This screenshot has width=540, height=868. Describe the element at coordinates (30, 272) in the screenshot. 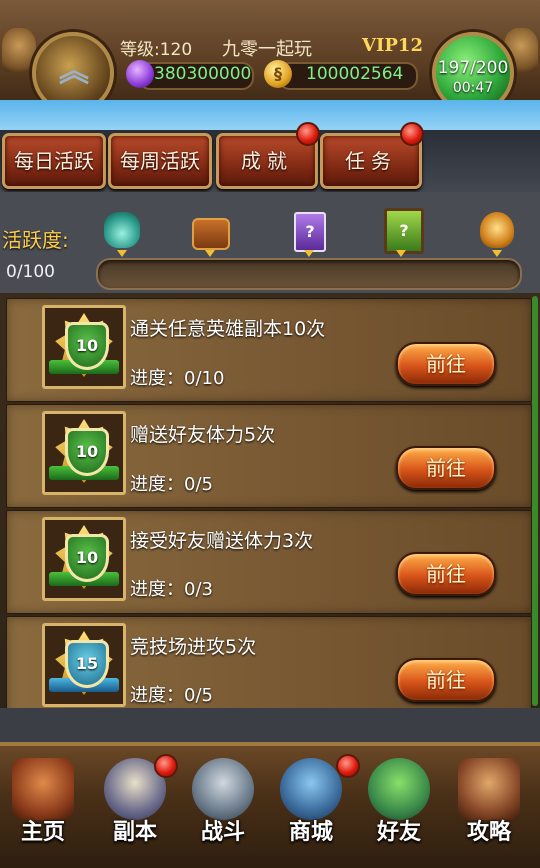

I see `activity-count: 0/100` at that location.